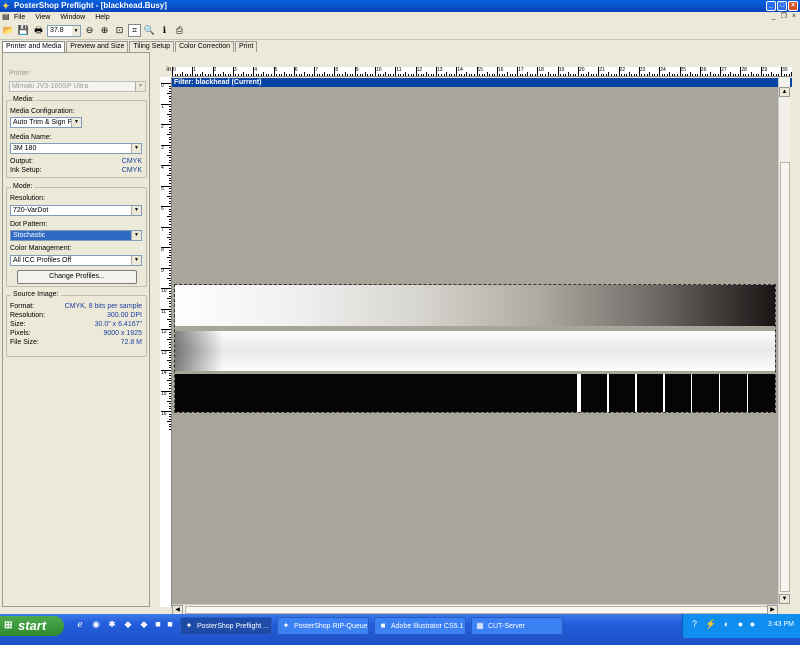  What do you see at coordinates (76, 235) in the screenshot?
I see `dot-pattern-select: Stochastic ▼` at bounding box center [76, 235].